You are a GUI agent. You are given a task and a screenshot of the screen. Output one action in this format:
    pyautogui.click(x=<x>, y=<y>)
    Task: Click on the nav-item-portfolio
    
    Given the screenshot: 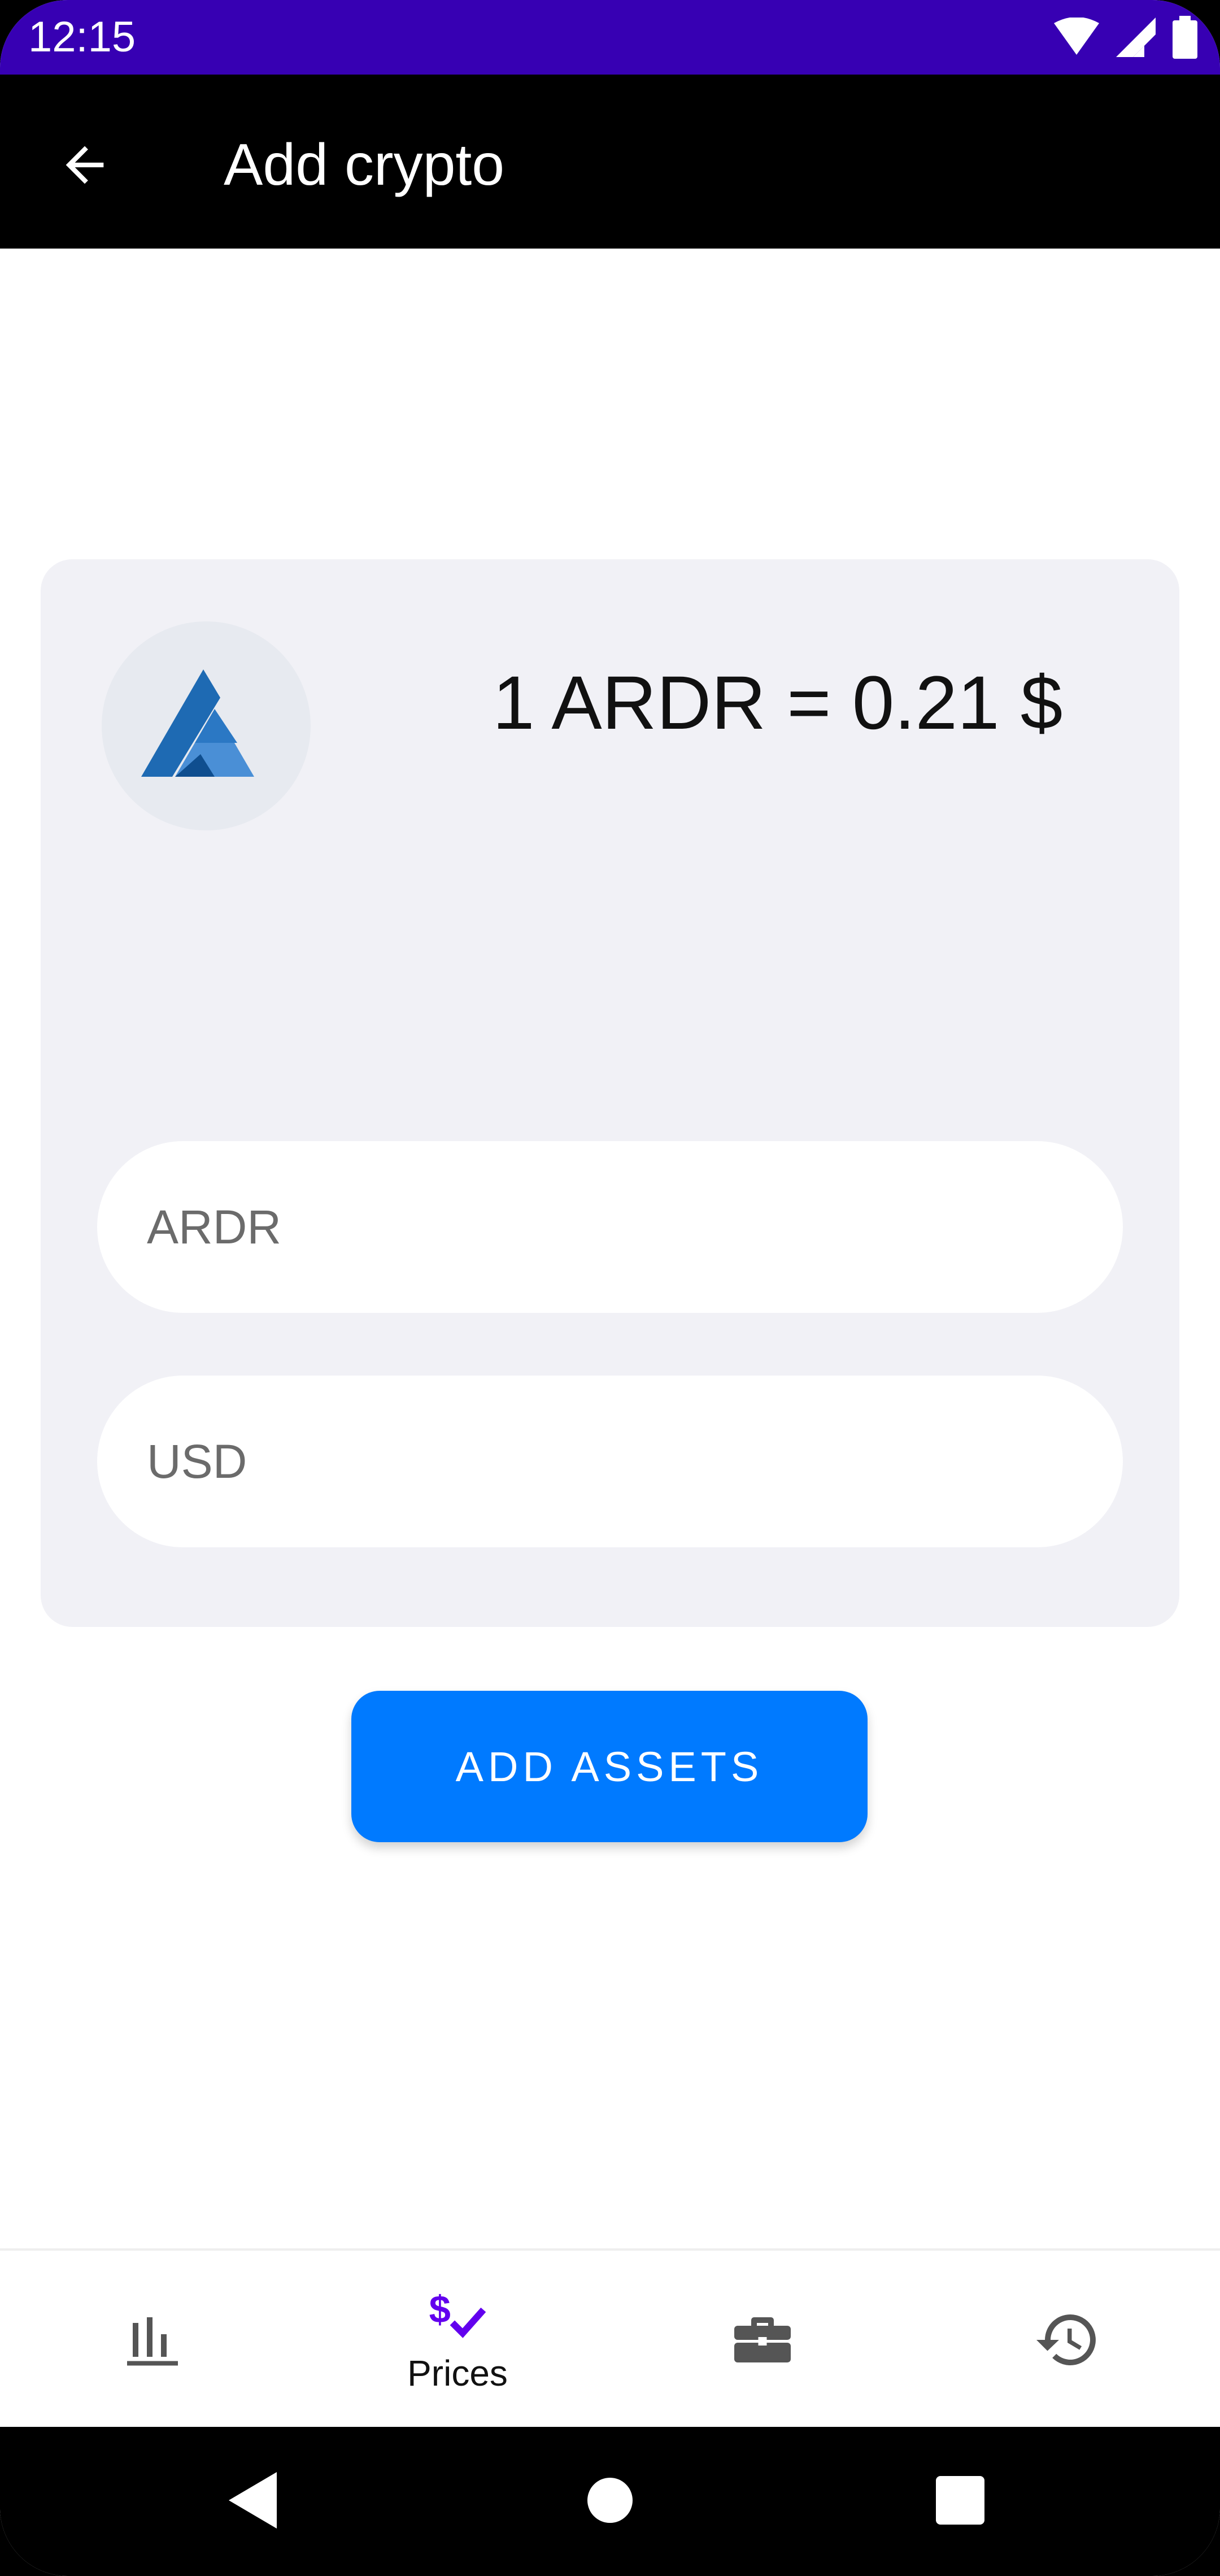 What is the action you would take?
    pyautogui.click(x=762, y=2340)
    